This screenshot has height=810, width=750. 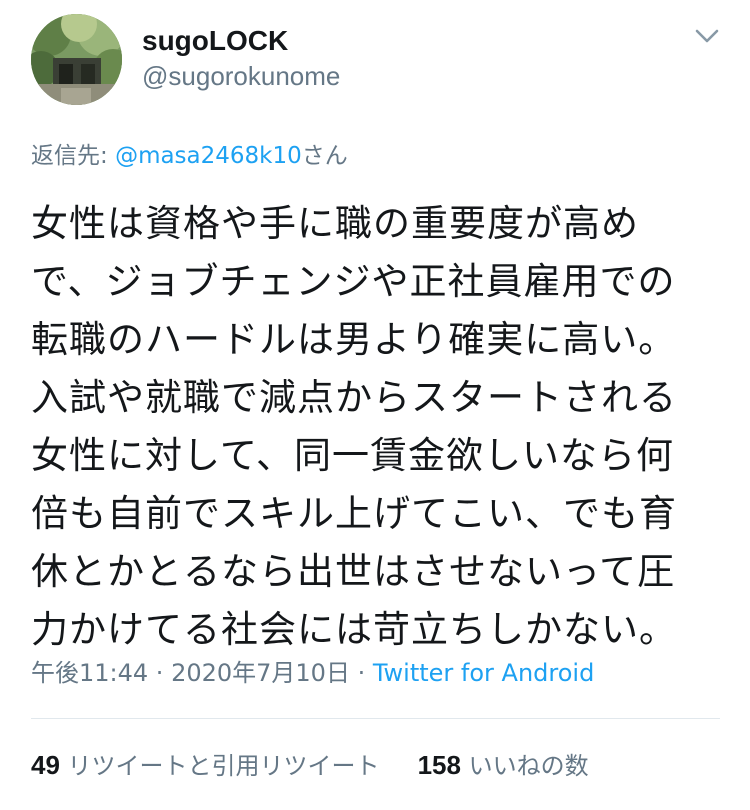 I want to click on retweets-label: リツイートと引用リツイート, so click(x=219, y=766).